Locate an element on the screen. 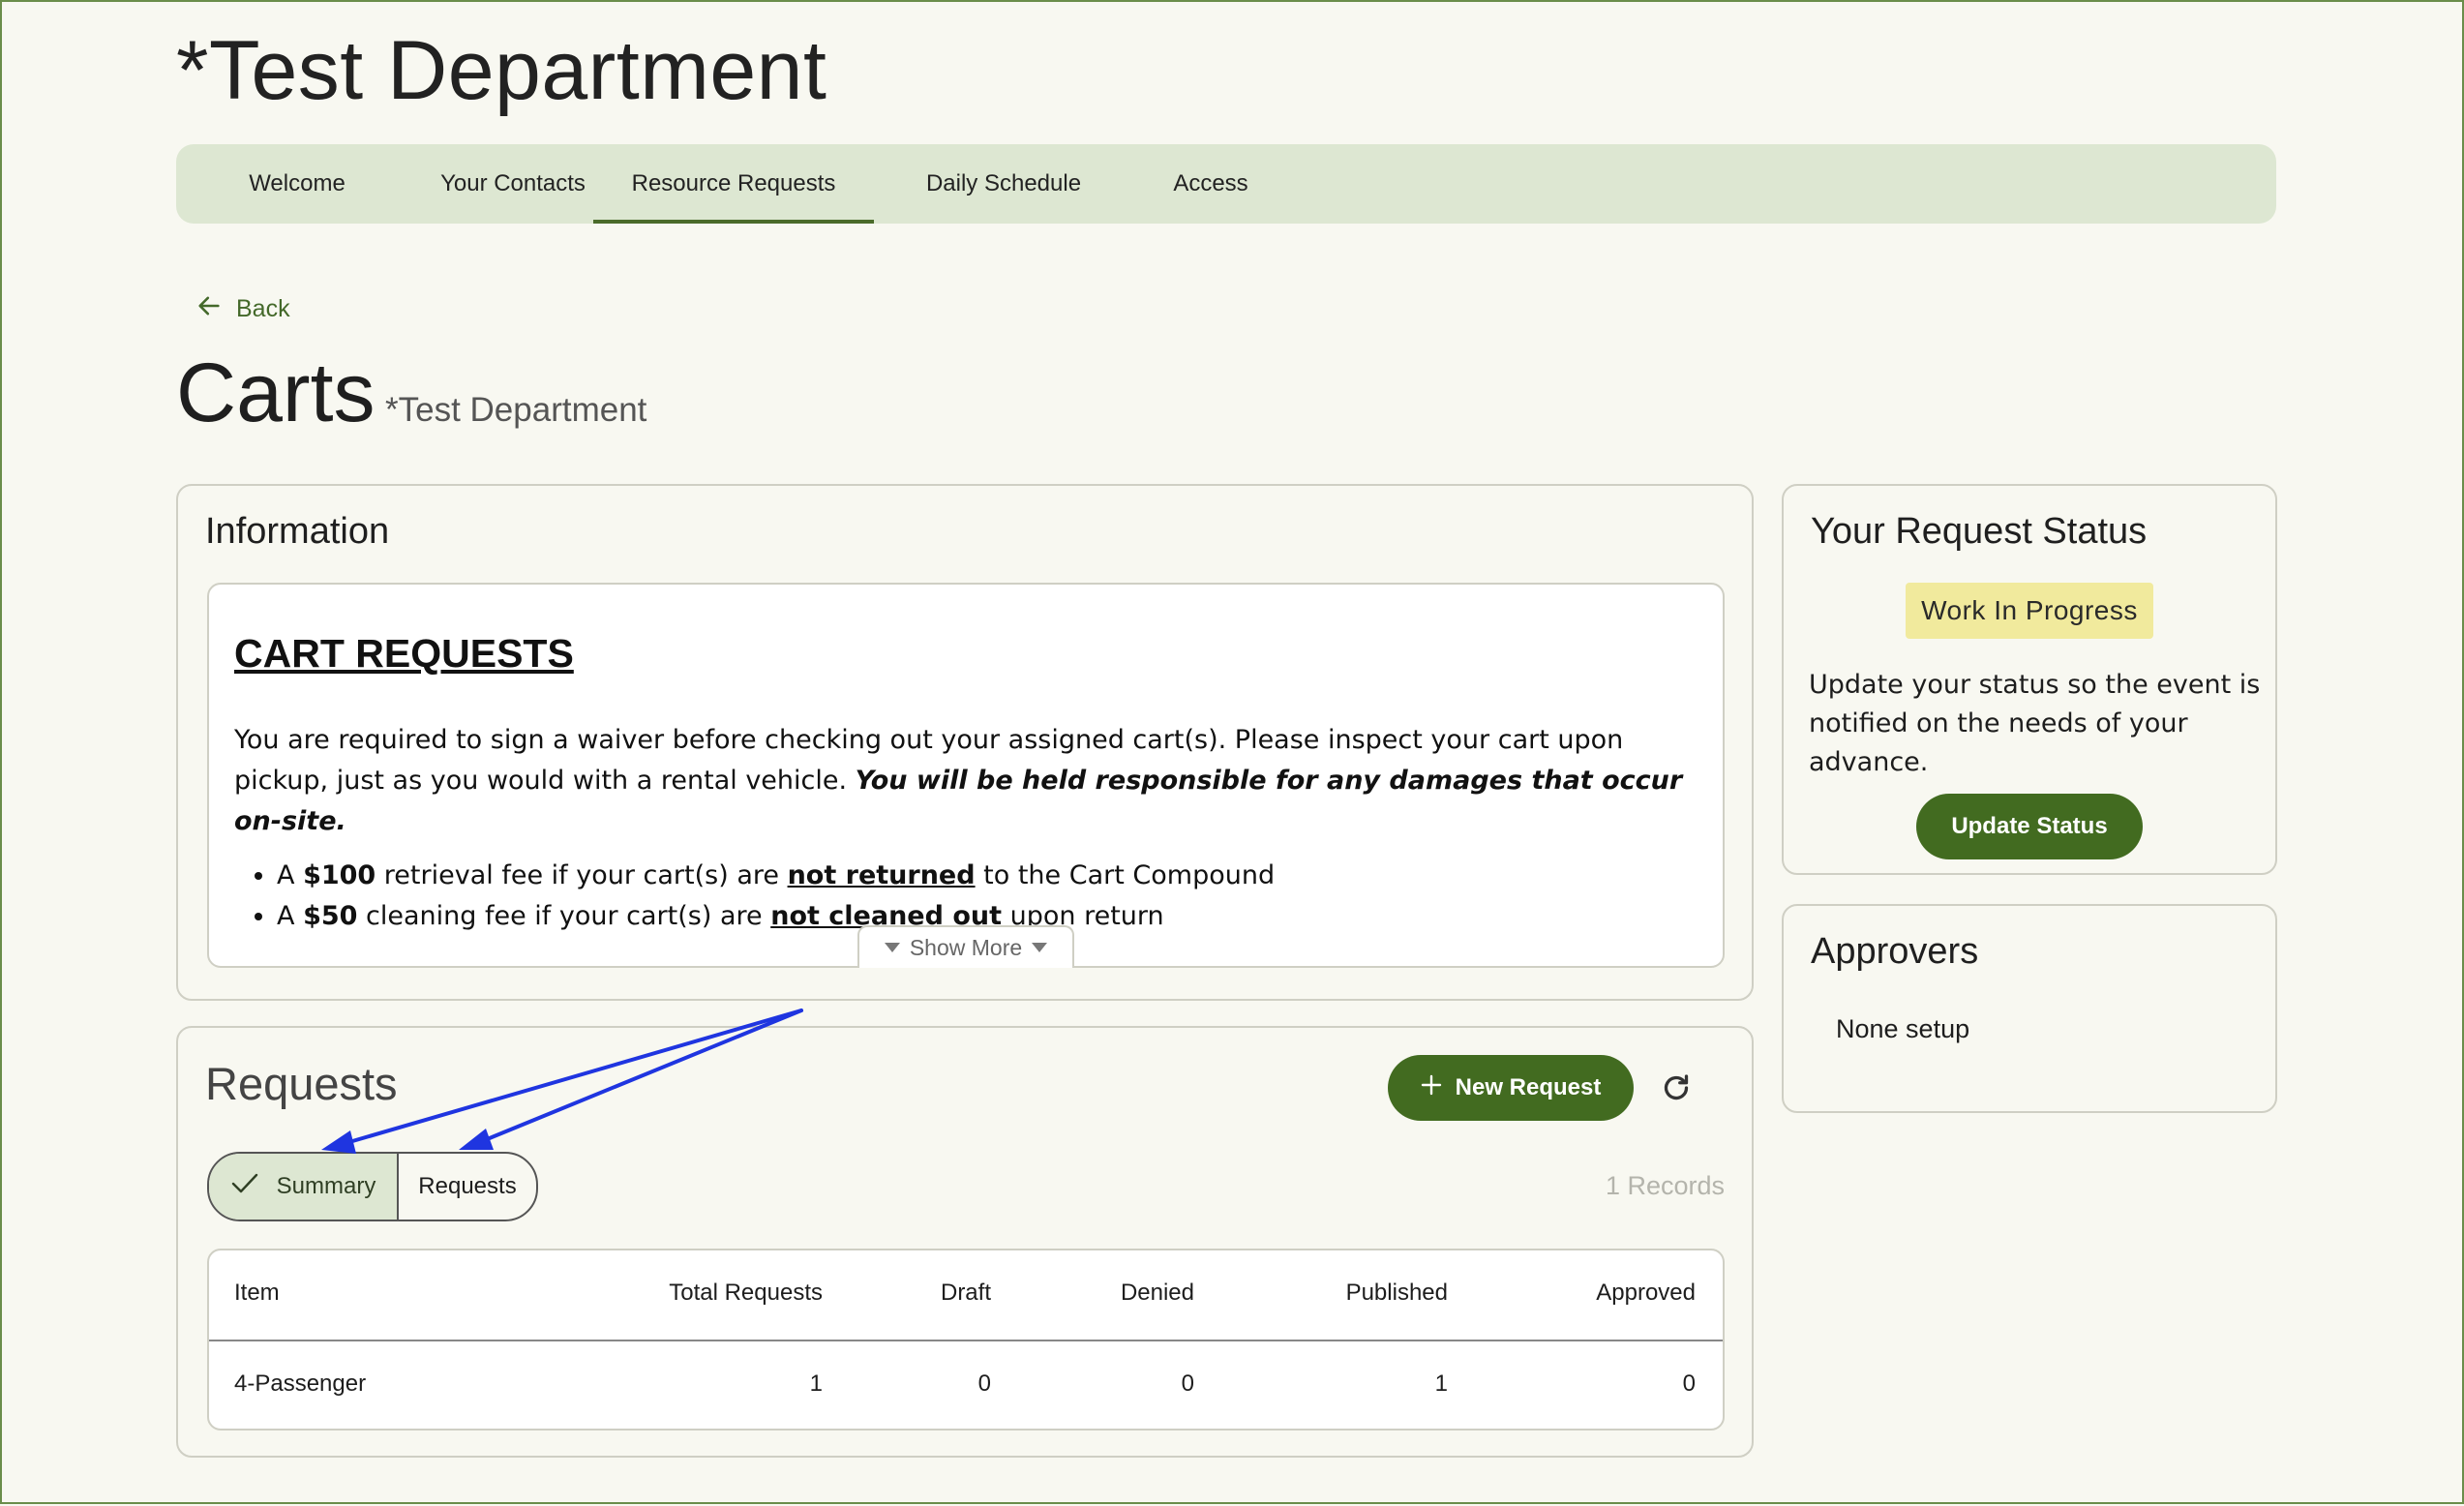 This screenshot has width=2464, height=1506. cell-published: 1 is located at coordinates (1441, 1383).